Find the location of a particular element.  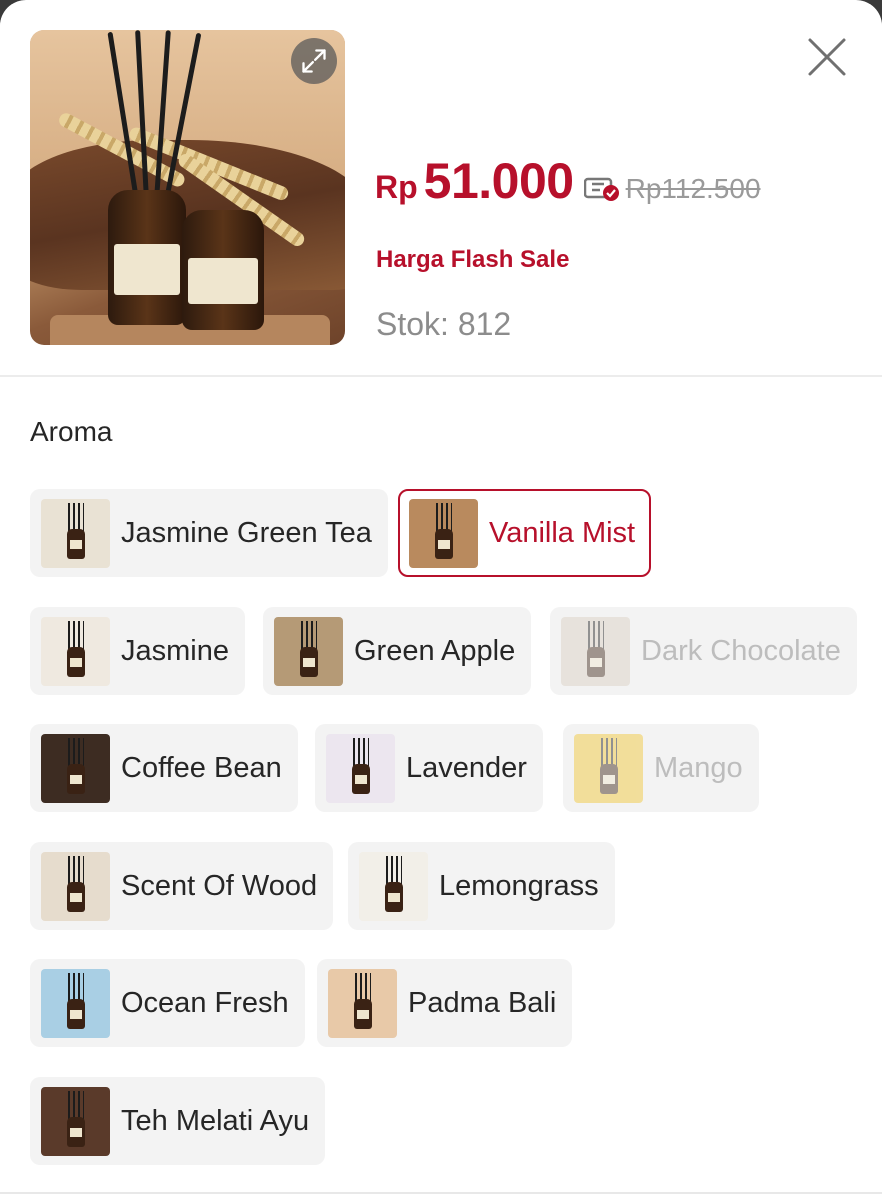

aroma-option: Coffee Bean is located at coordinates (164, 768).